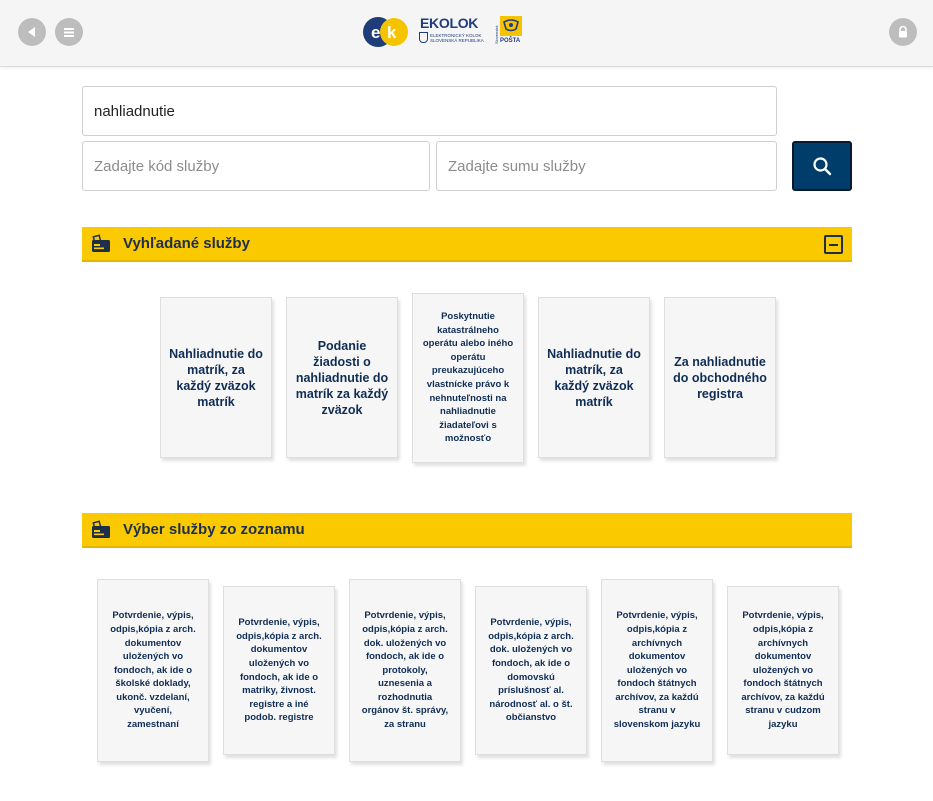  I want to click on posta-horn-icon, so click(511, 26).